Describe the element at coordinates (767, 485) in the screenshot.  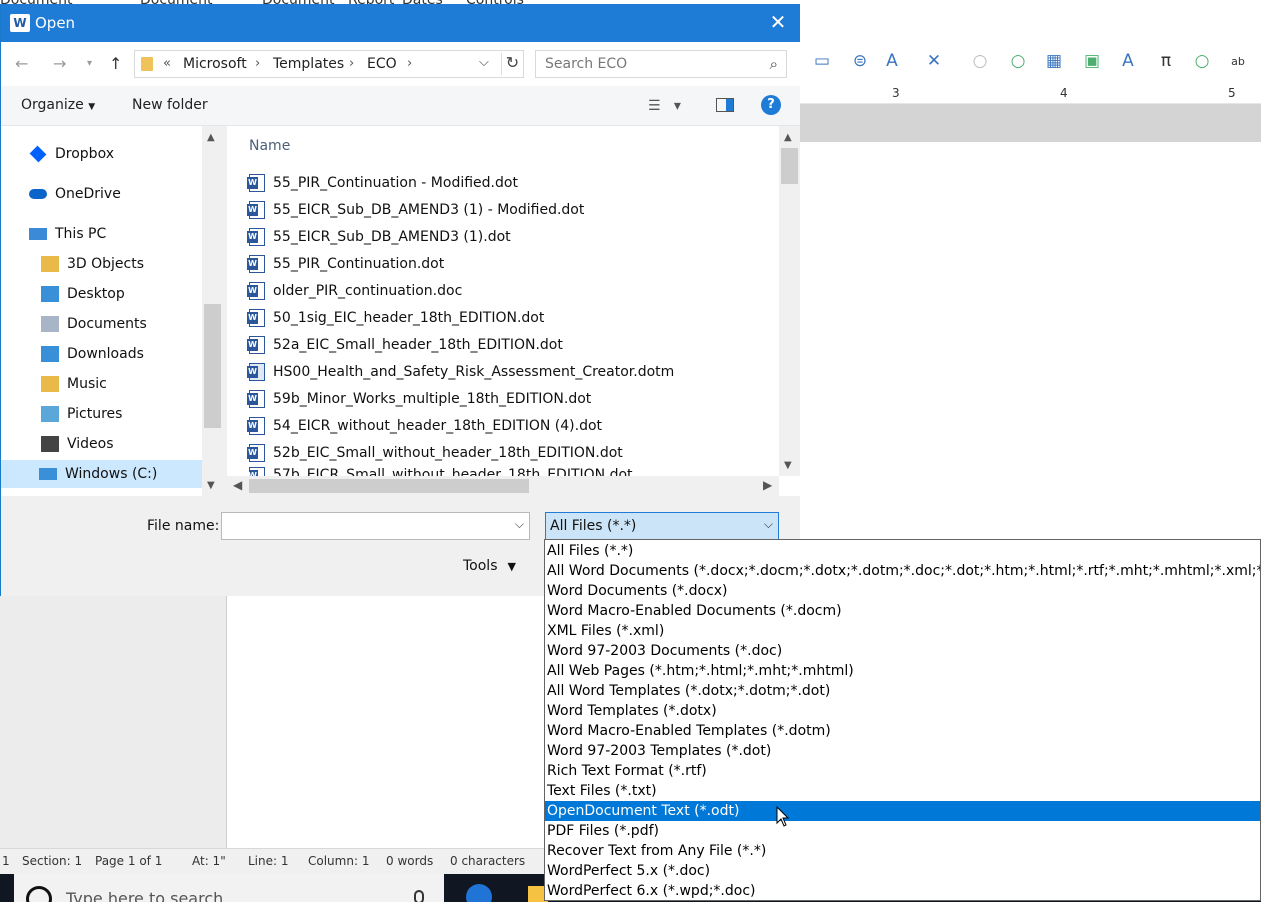
I see `scroll-right-icon: ▶` at that location.